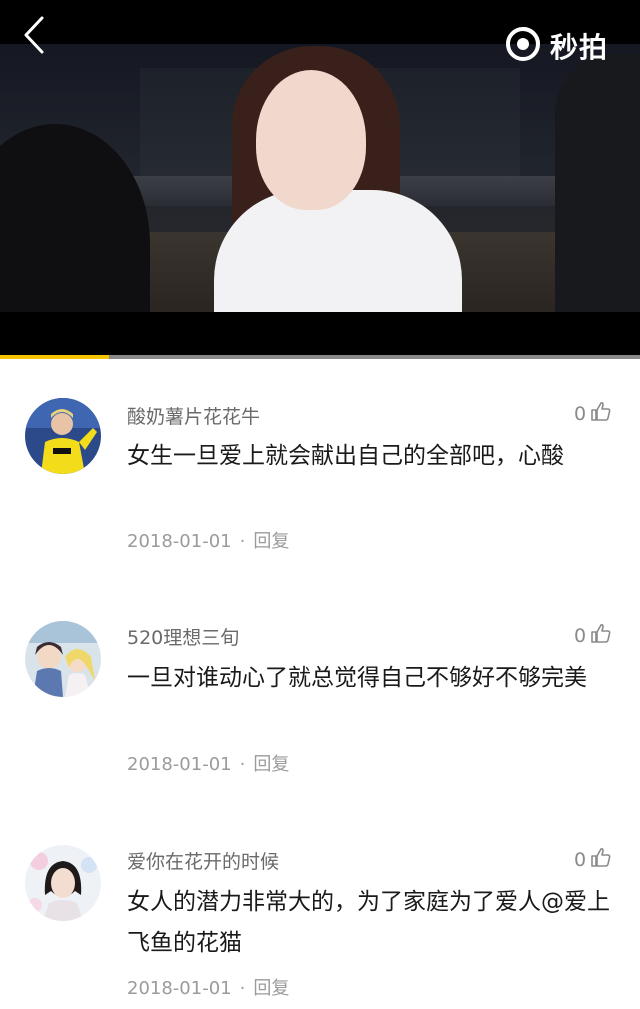  What do you see at coordinates (338, 251) in the screenshot?
I see `woman-body` at bounding box center [338, 251].